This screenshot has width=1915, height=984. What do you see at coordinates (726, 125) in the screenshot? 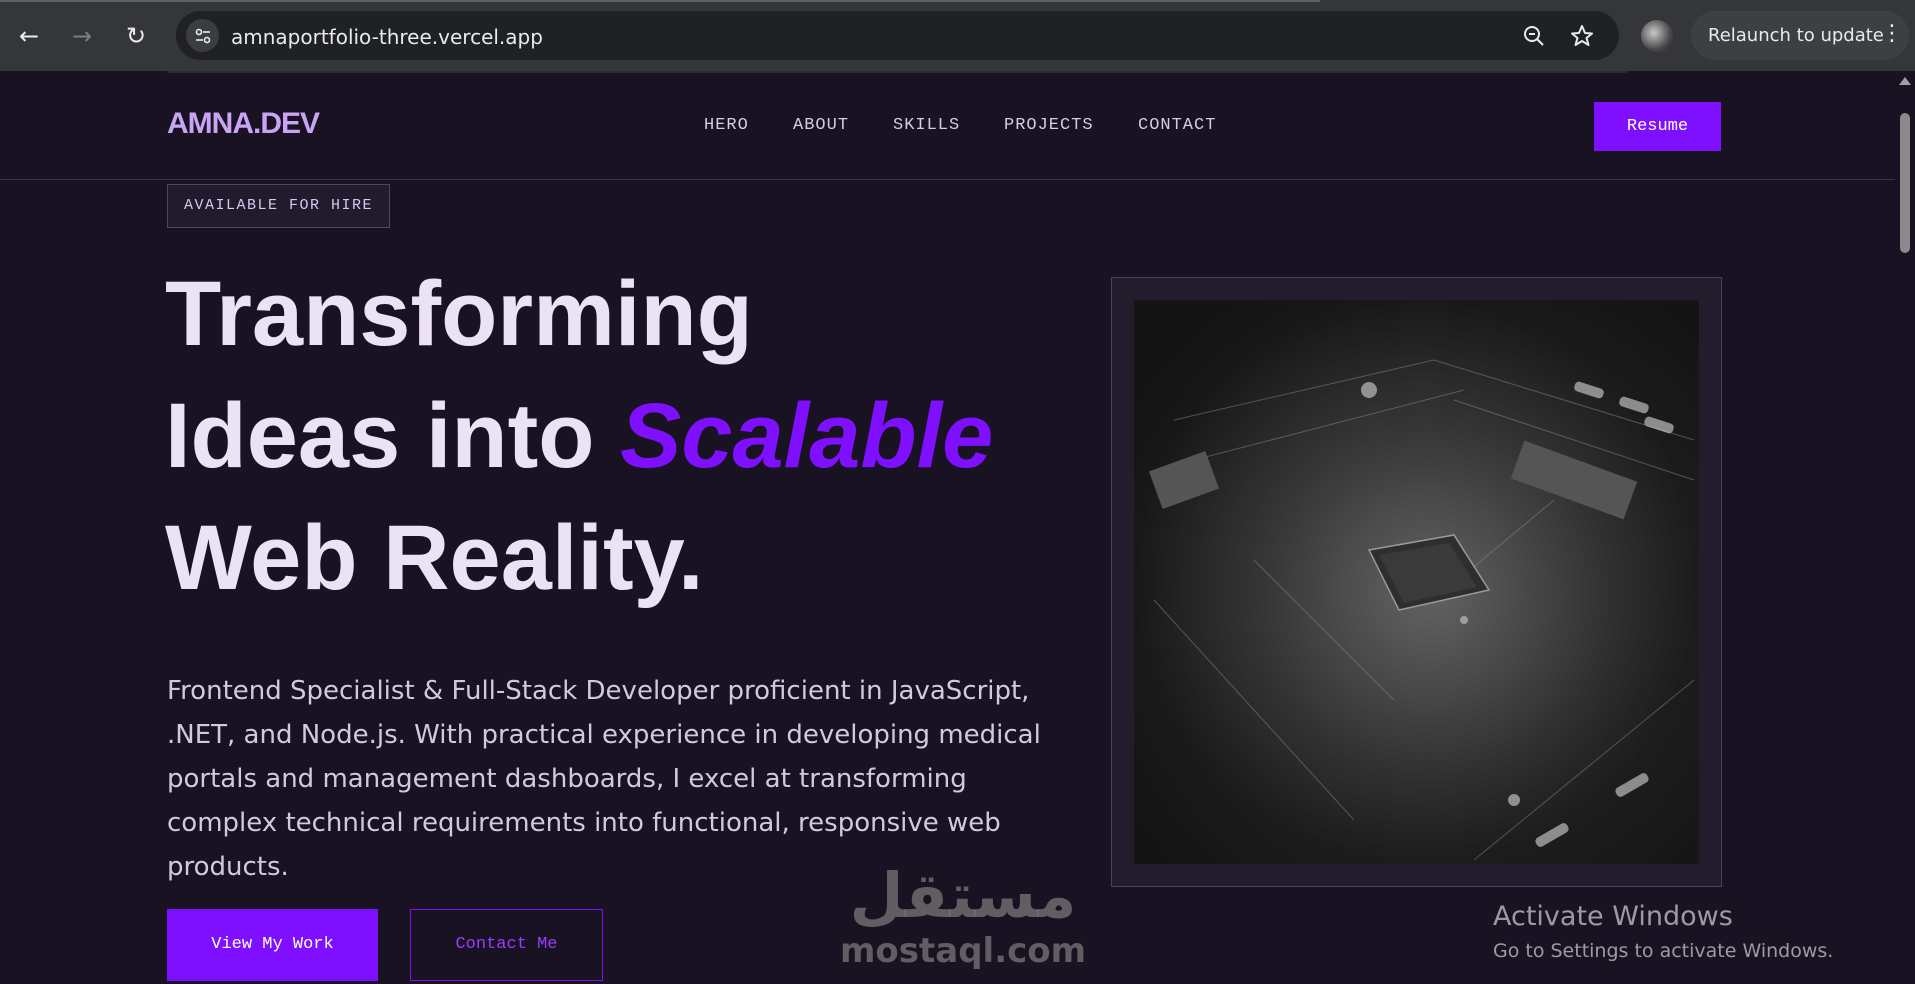
I see `nav-link-hero: HERO` at bounding box center [726, 125].